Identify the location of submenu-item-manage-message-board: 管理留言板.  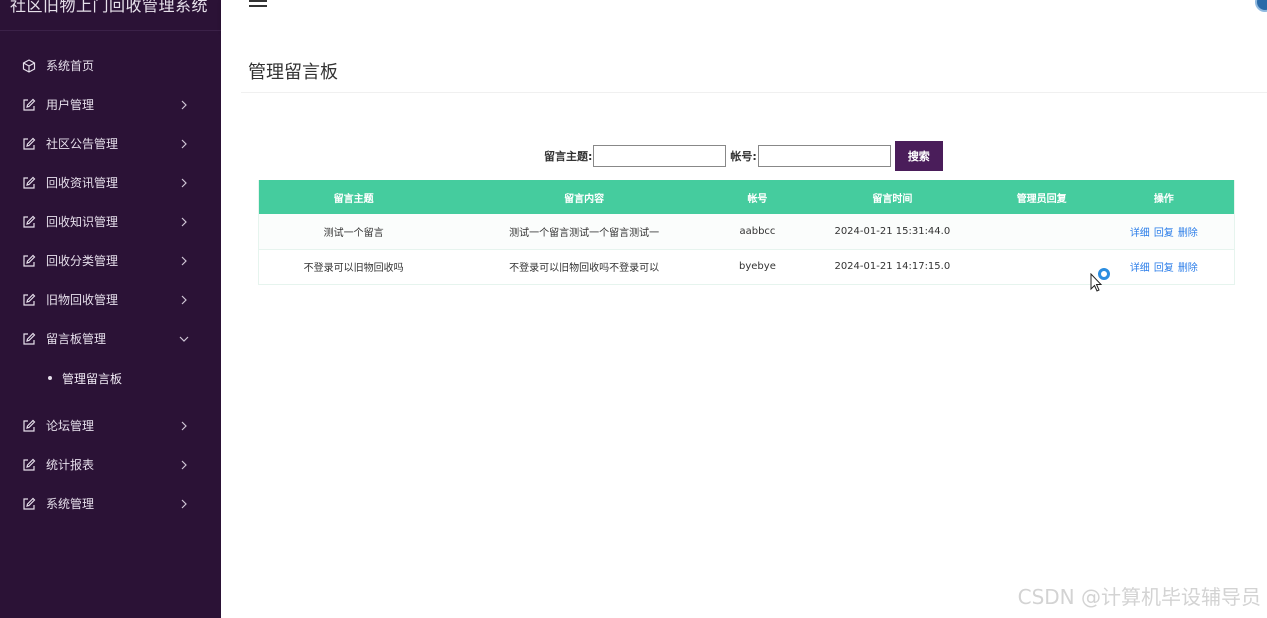
(110, 378).